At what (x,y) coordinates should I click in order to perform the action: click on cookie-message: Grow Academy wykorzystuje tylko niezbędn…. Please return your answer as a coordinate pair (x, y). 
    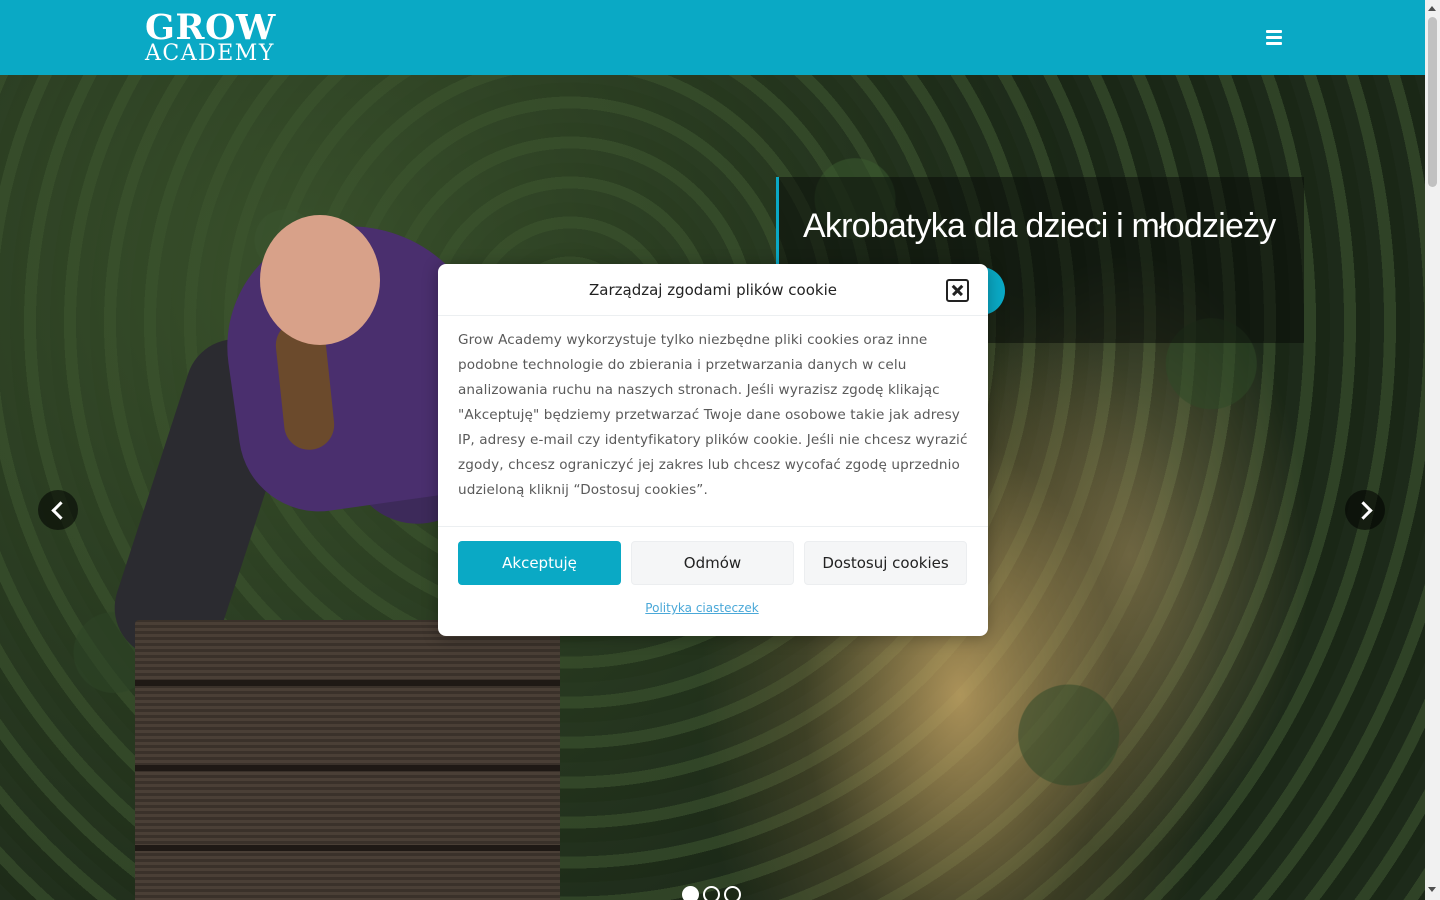
    Looking at the image, I should click on (713, 415).